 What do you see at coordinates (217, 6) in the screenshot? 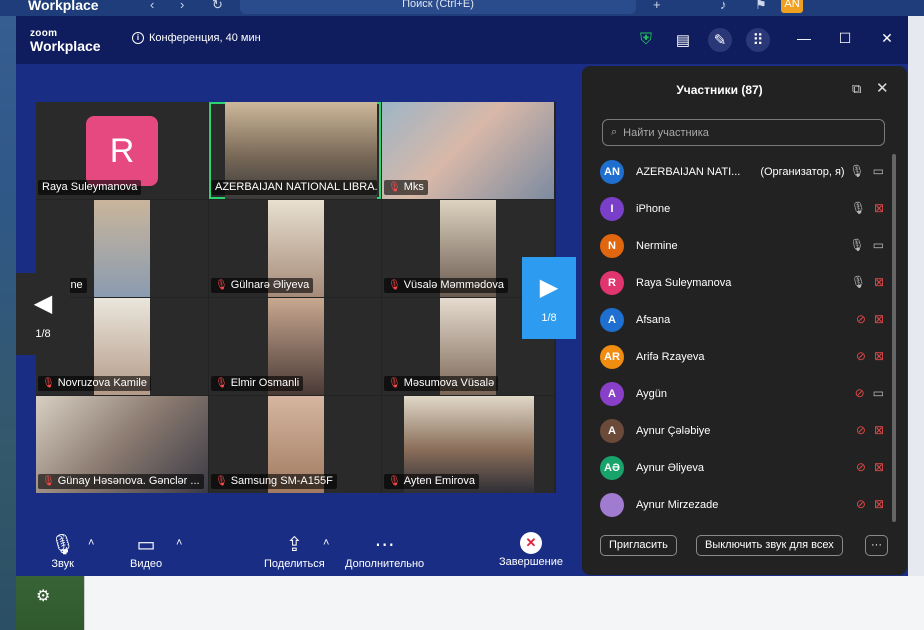
I see `history-icon: ↻` at bounding box center [217, 6].